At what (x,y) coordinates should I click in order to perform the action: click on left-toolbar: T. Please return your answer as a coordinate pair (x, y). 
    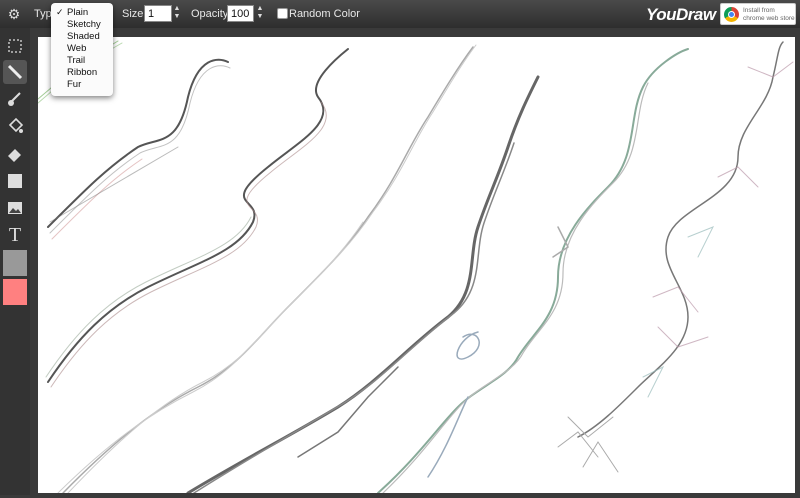
    Looking at the image, I should click on (15, 261).